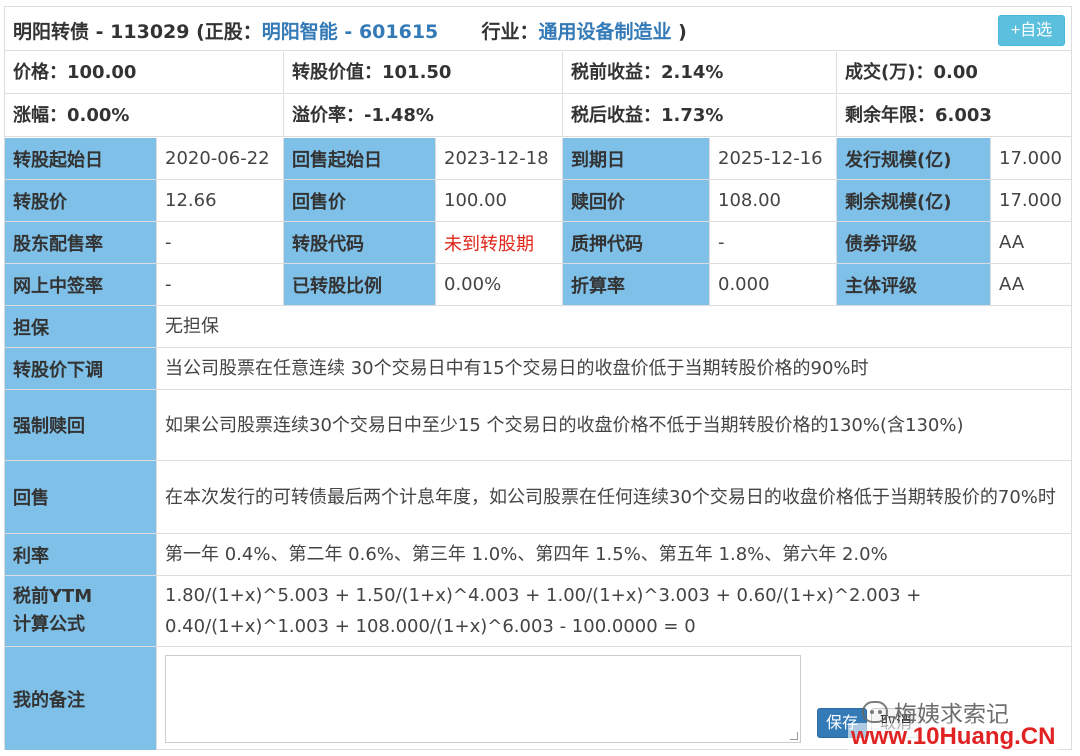 The height and width of the screenshot is (756, 1080). What do you see at coordinates (953, 737) in the screenshot?
I see `watermark-url: www.10Huang.CN` at bounding box center [953, 737].